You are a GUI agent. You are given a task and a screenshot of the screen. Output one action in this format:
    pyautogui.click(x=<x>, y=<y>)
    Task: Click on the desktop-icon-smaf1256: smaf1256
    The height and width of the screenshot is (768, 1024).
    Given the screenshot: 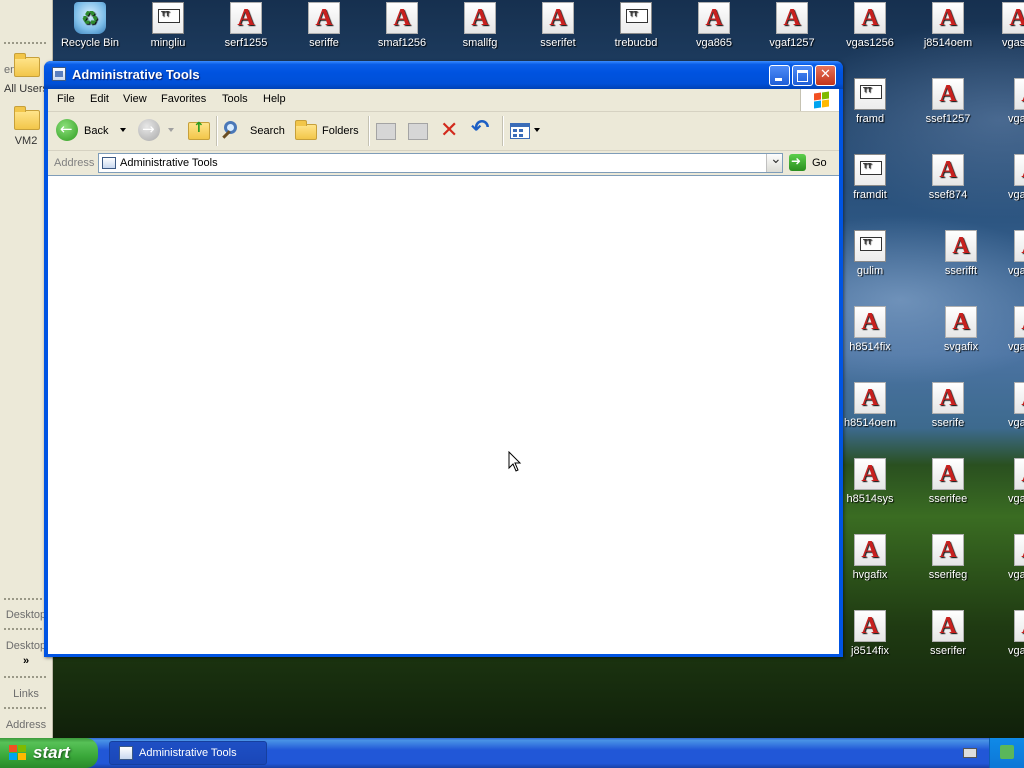 What is the action you would take?
    pyautogui.click(x=402, y=32)
    